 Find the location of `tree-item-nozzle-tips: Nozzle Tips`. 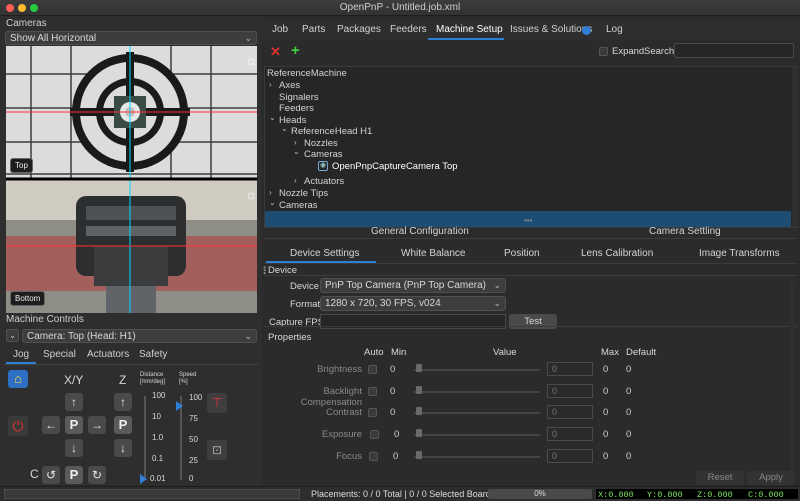

tree-item-nozzle-tips: Nozzle Tips is located at coordinates (303, 193).